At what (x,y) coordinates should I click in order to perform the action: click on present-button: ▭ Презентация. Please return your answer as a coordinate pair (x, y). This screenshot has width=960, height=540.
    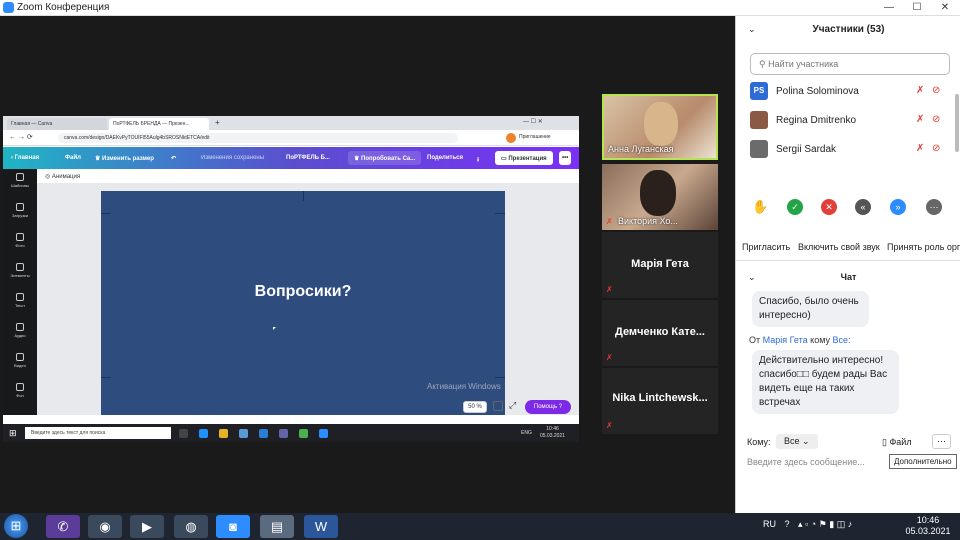
    Looking at the image, I should click on (524, 158).